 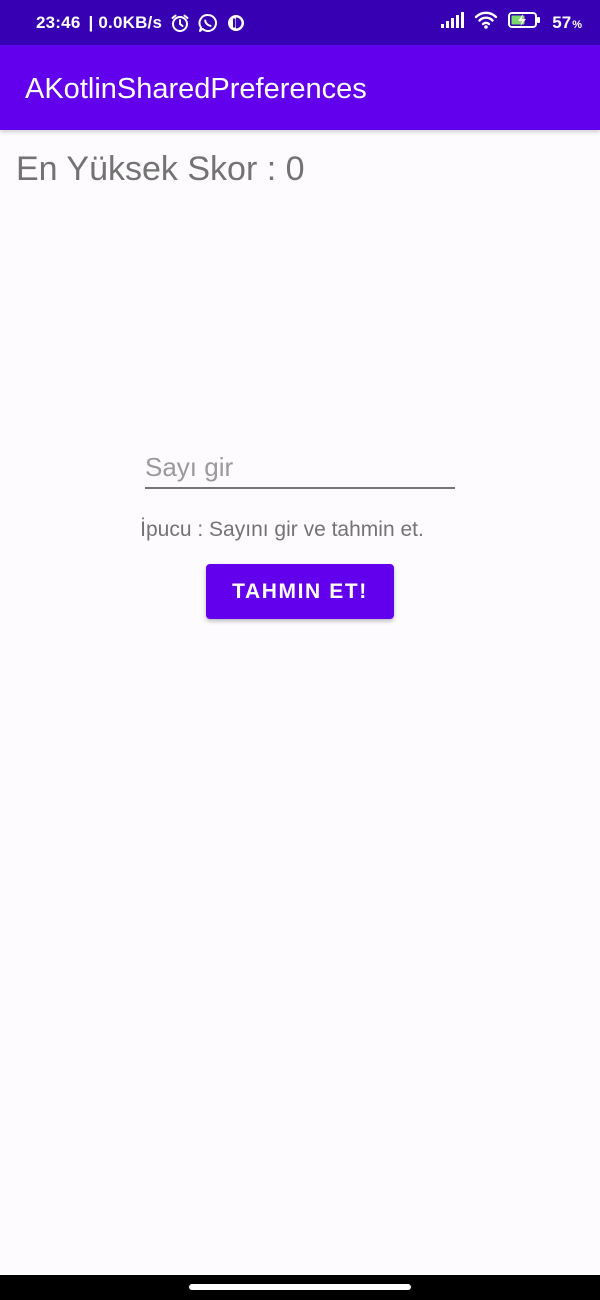 What do you see at coordinates (236, 23) in the screenshot?
I see `app-notification-icon` at bounding box center [236, 23].